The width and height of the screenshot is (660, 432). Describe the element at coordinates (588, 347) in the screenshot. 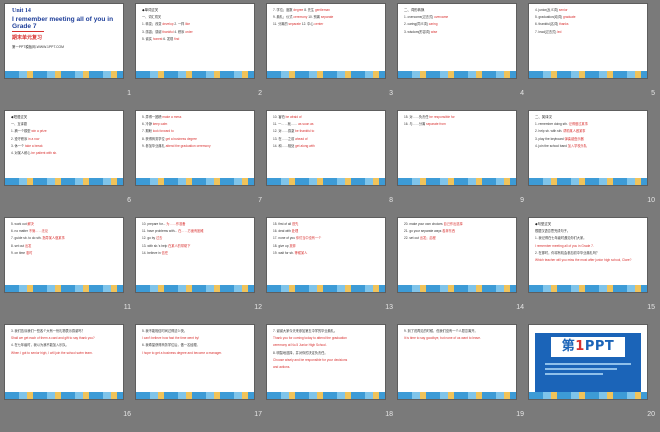

I see `logo-mark: 第1PPT` at that location.